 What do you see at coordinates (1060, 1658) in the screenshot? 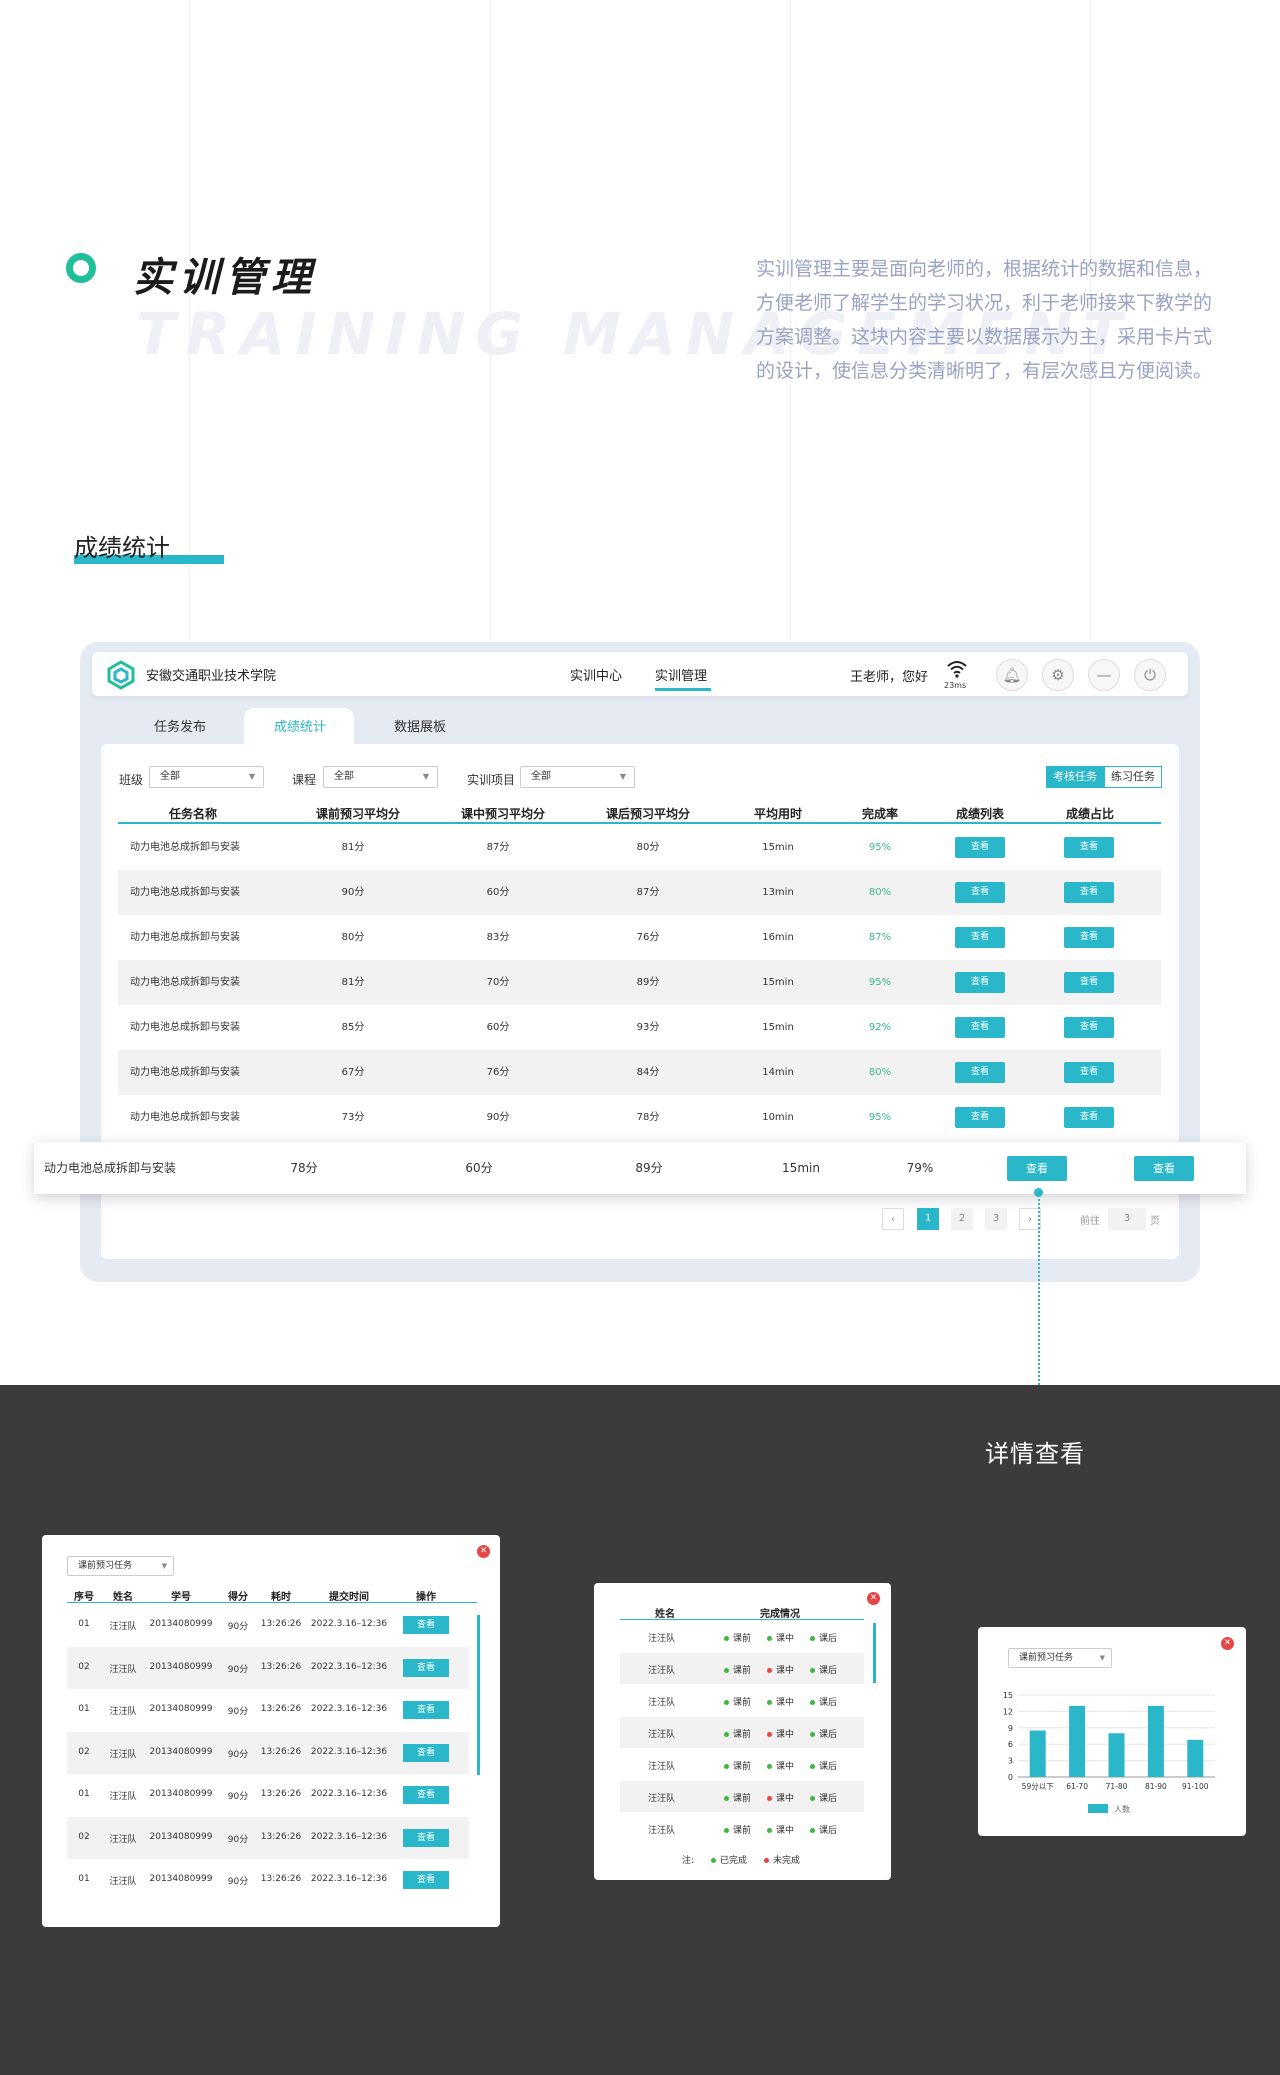
I see `card3-task-select: 课前预习任务 ▼` at bounding box center [1060, 1658].